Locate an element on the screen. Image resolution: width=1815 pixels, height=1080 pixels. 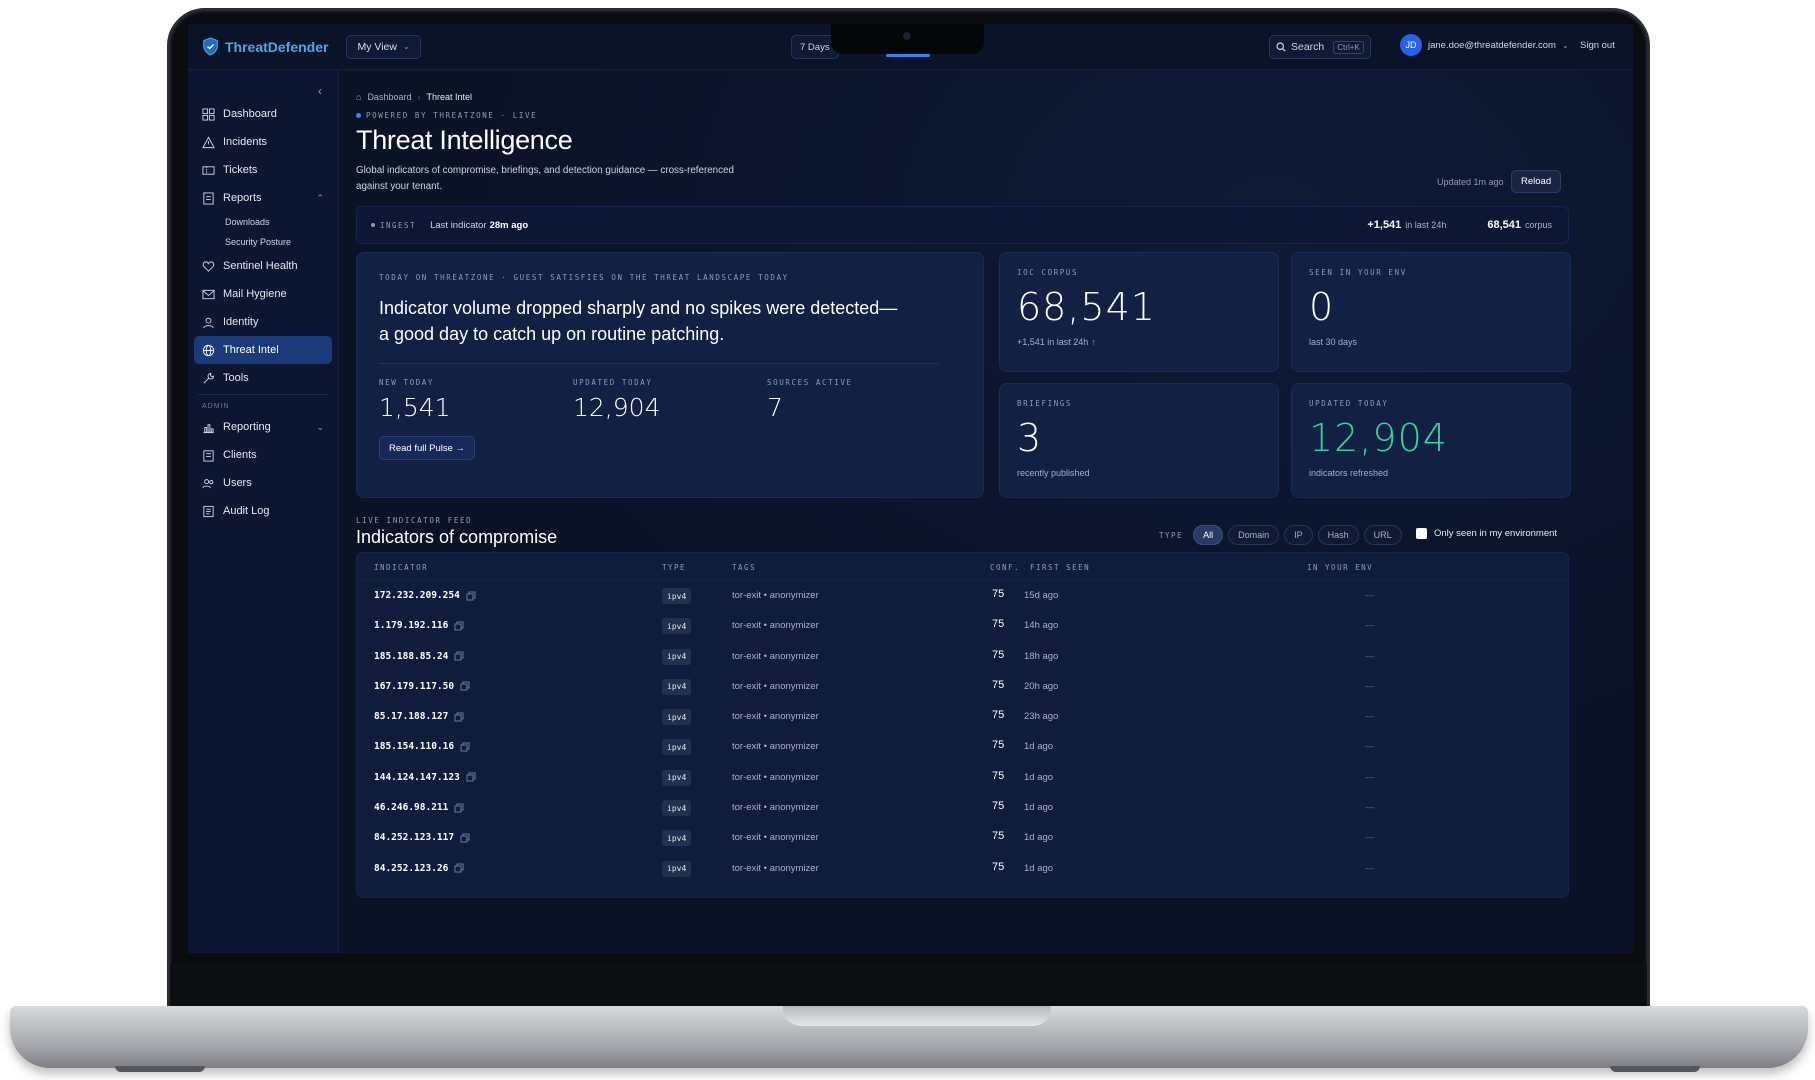
indicator-cell: 144.124.147.123 is located at coordinates (425, 777).